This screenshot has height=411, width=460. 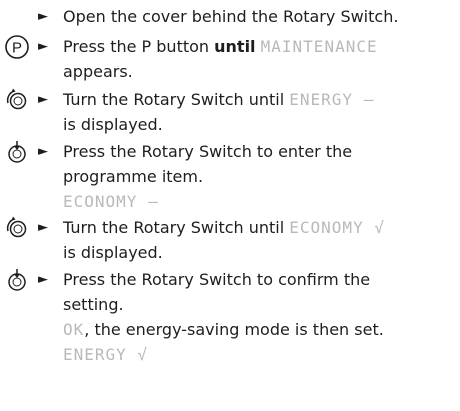 I want to click on display-ok: OK, so click(x=74, y=329).